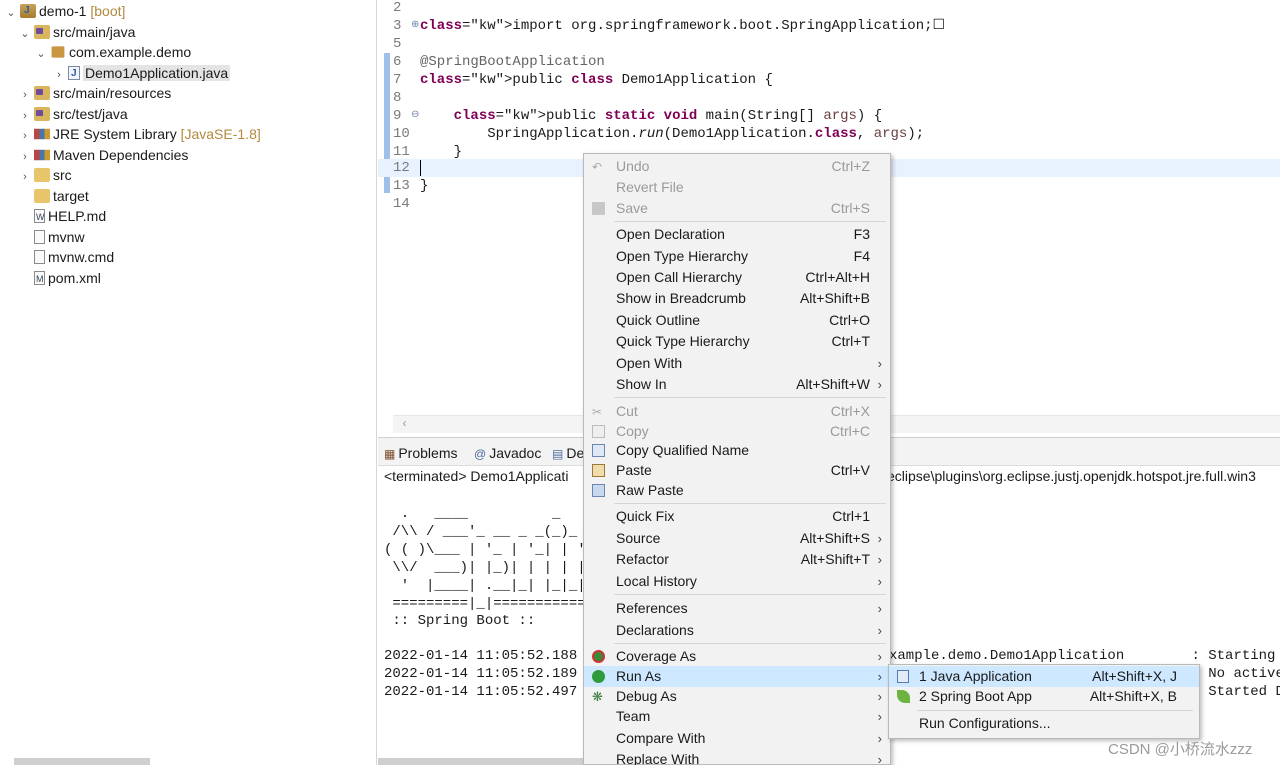 Image resolution: width=1280 pixels, height=765 pixels. I want to click on menu-item-label: Declarations, so click(655, 630).